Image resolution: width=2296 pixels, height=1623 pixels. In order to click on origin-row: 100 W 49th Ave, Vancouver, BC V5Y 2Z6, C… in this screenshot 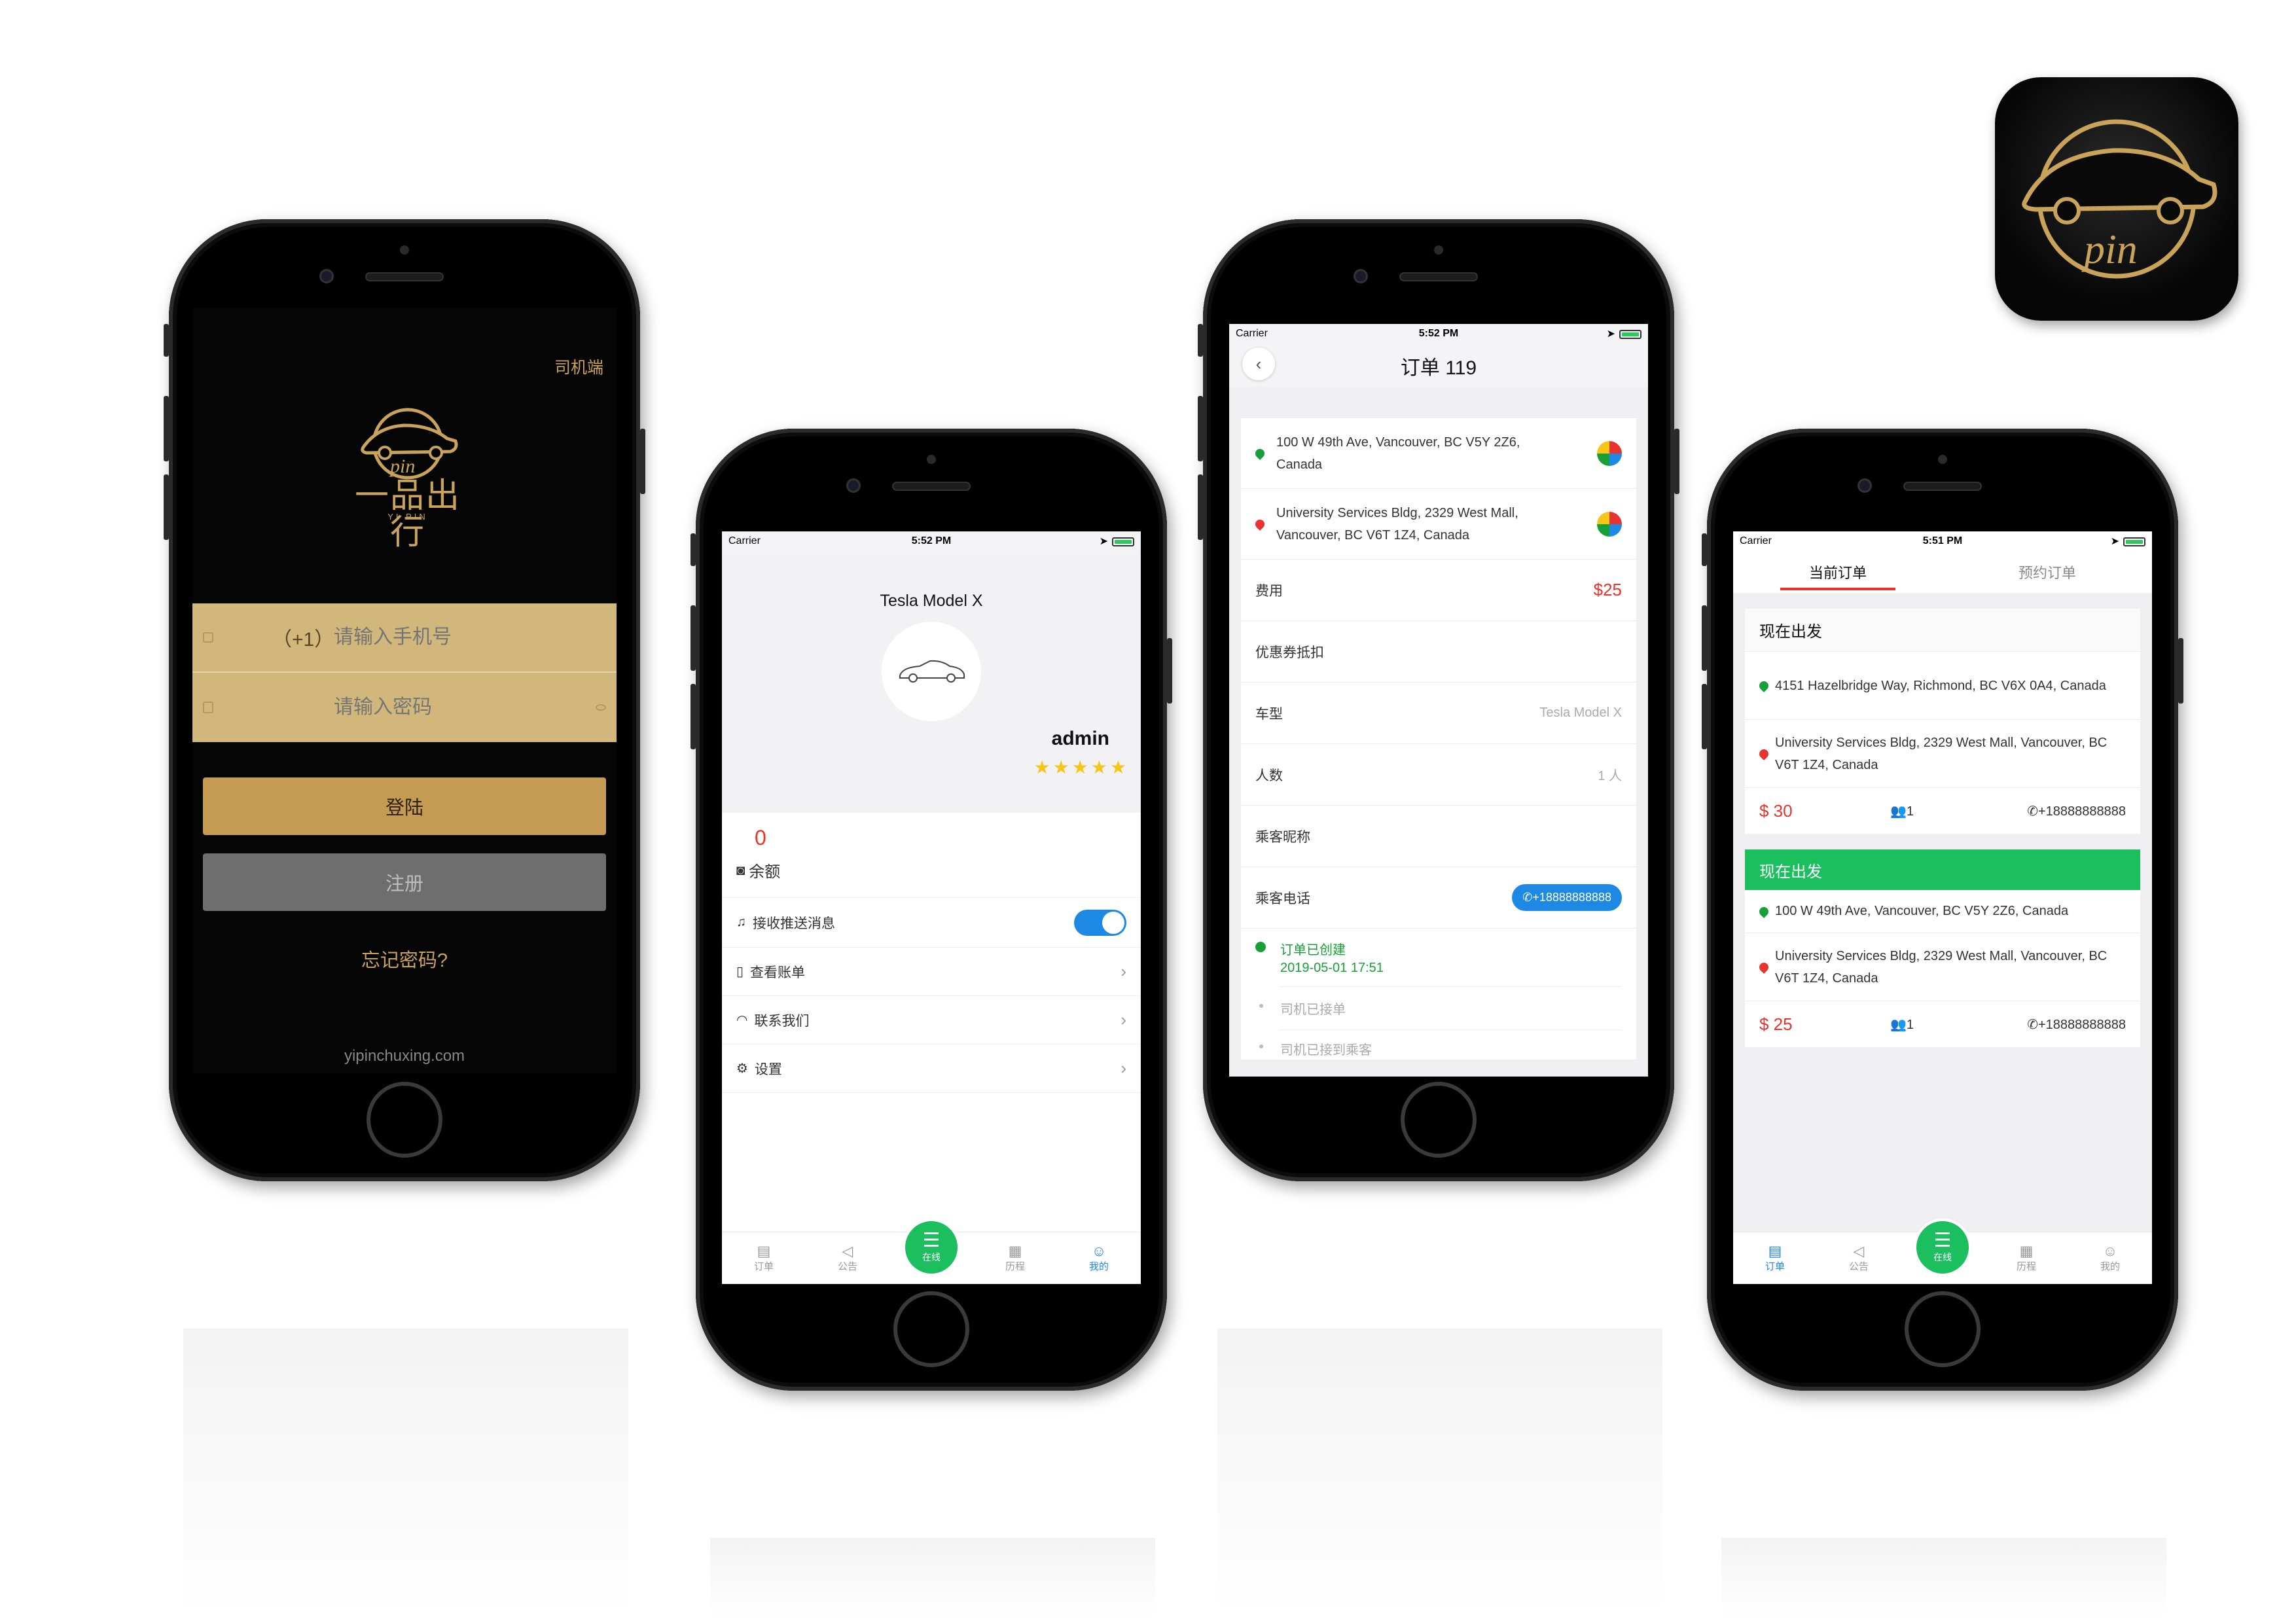, I will do `click(1438, 453)`.